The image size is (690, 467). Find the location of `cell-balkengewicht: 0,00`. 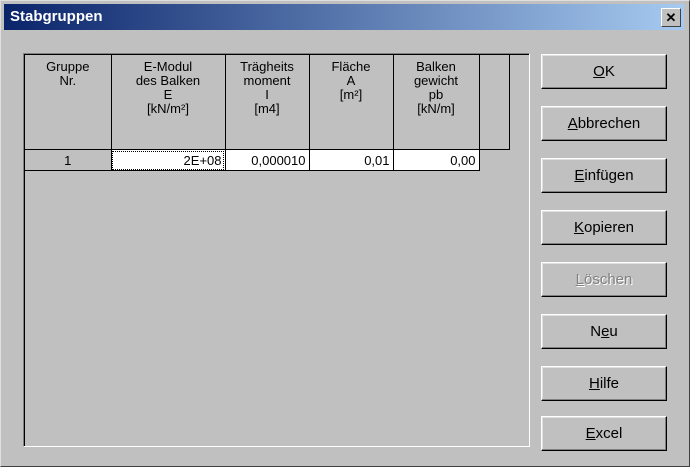

cell-balkengewicht: 0,00 is located at coordinates (436, 160).